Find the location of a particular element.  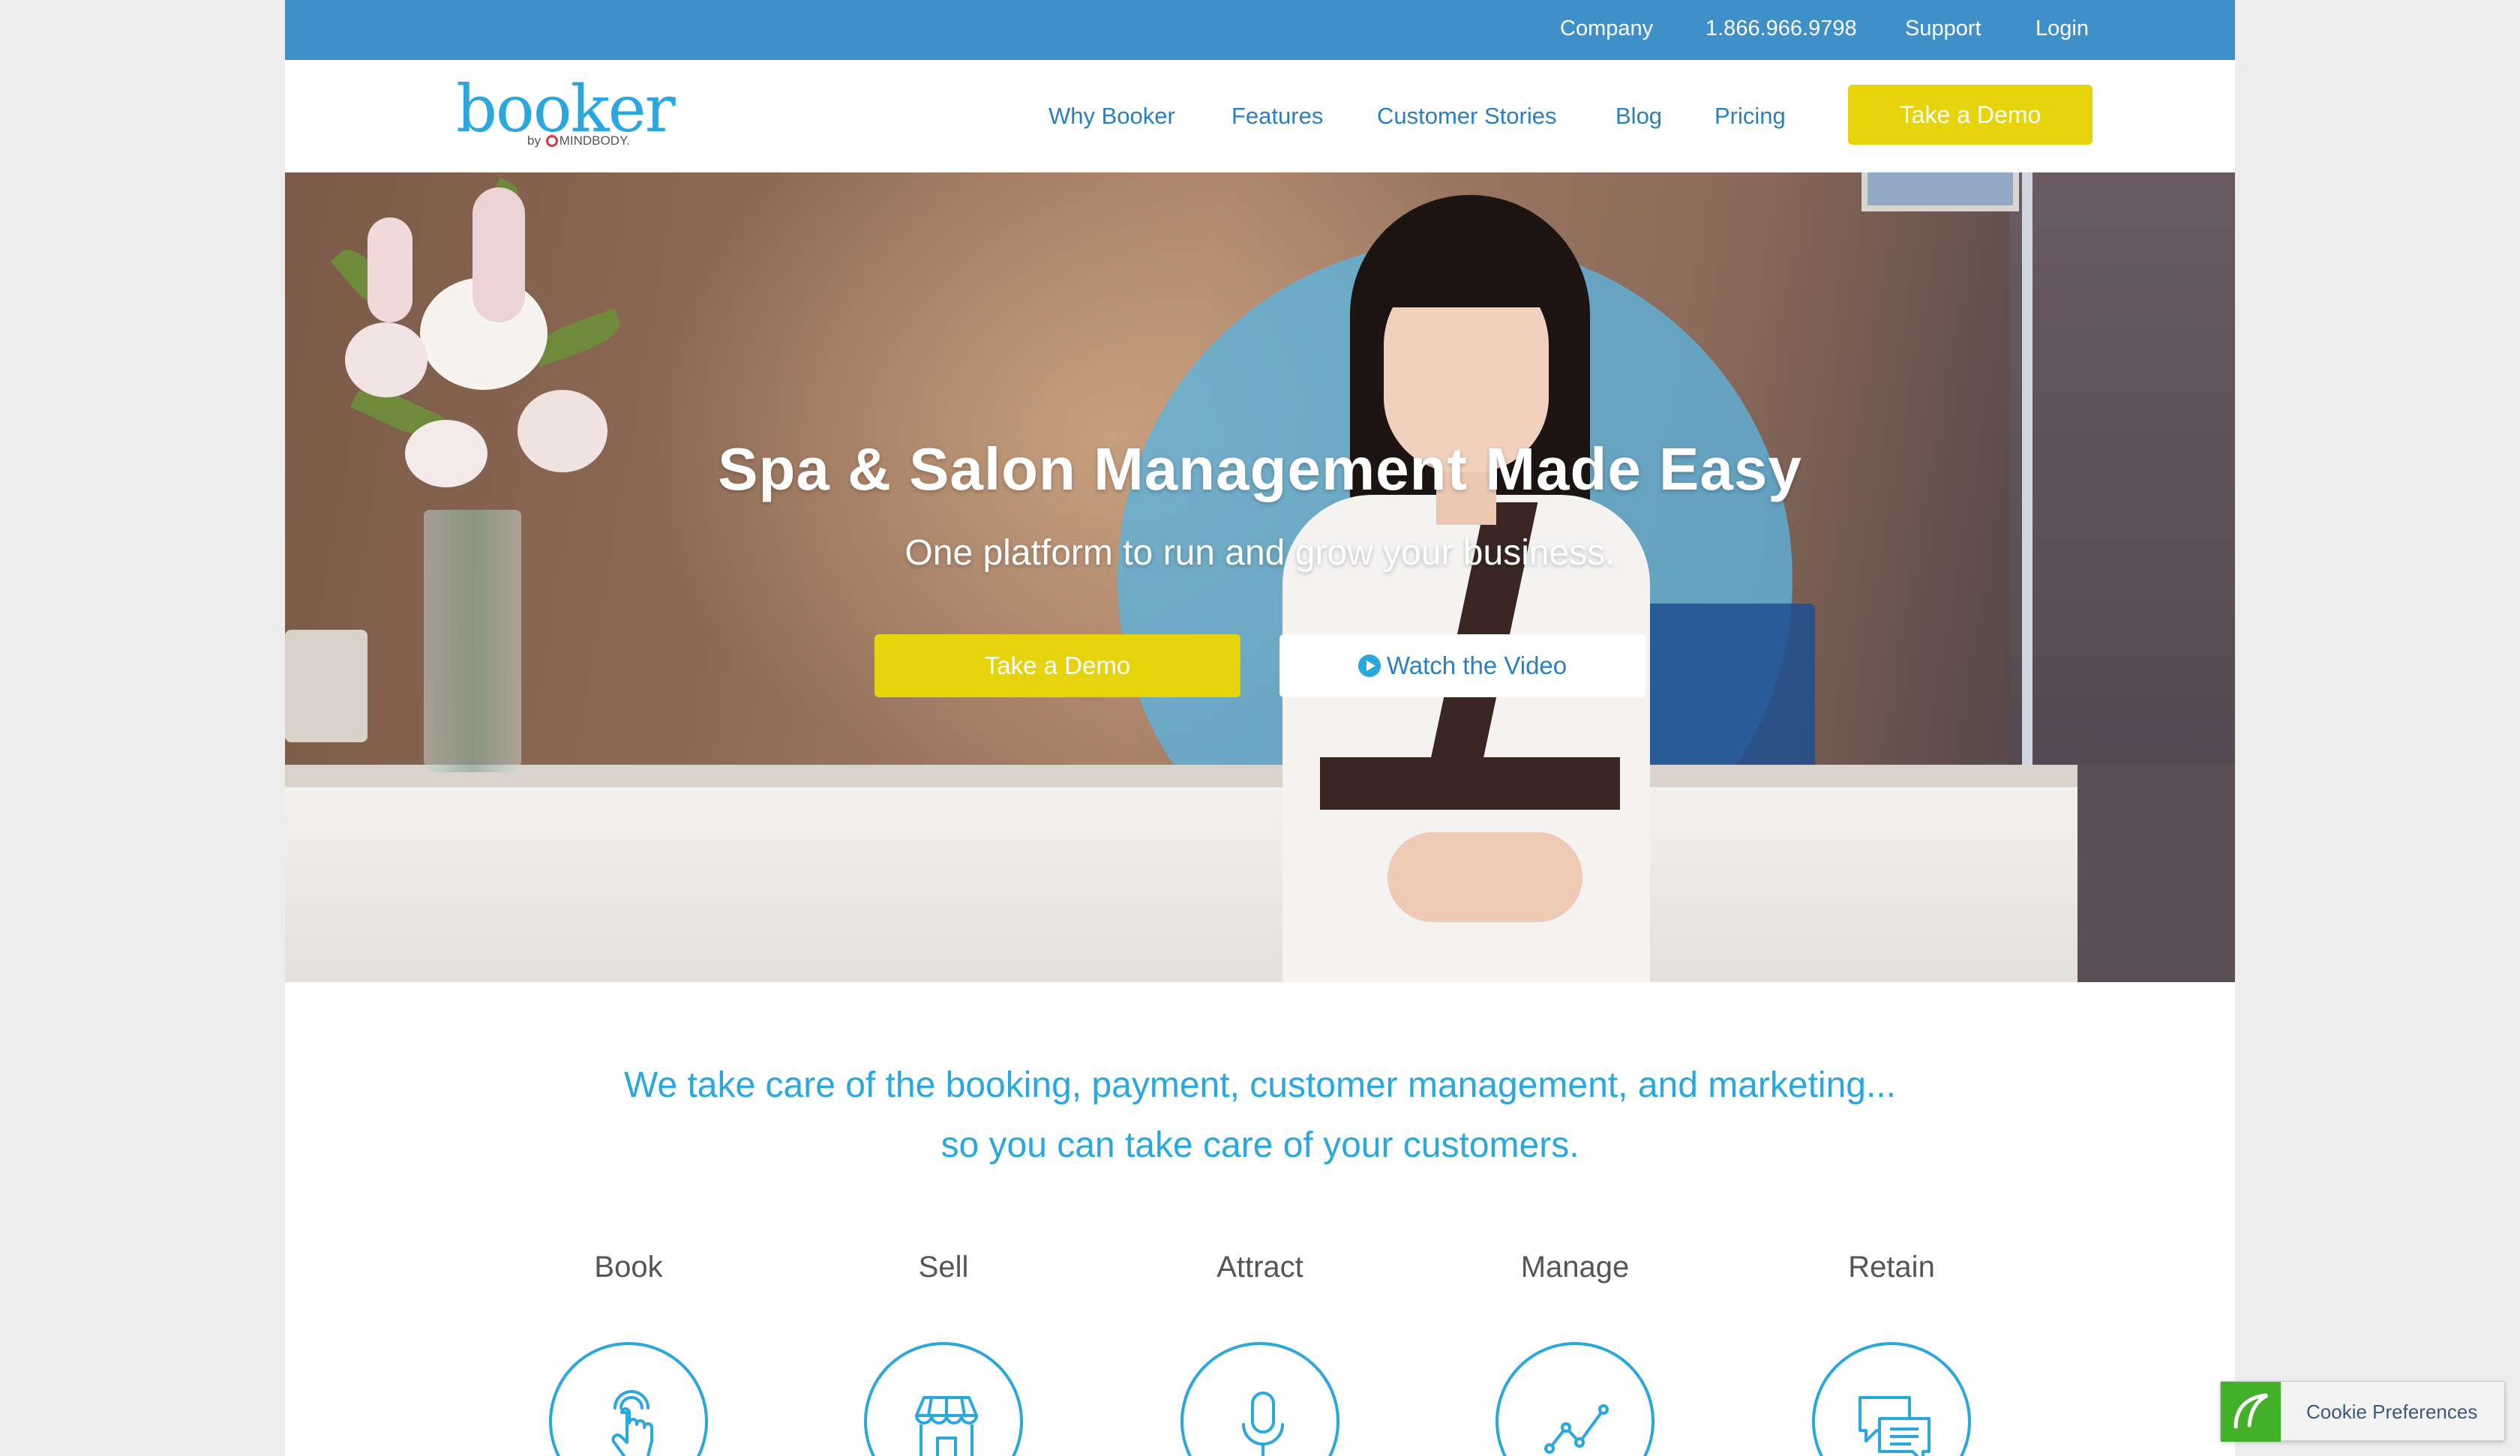

chat-bubbles-icon is located at coordinates (1894, 1426).